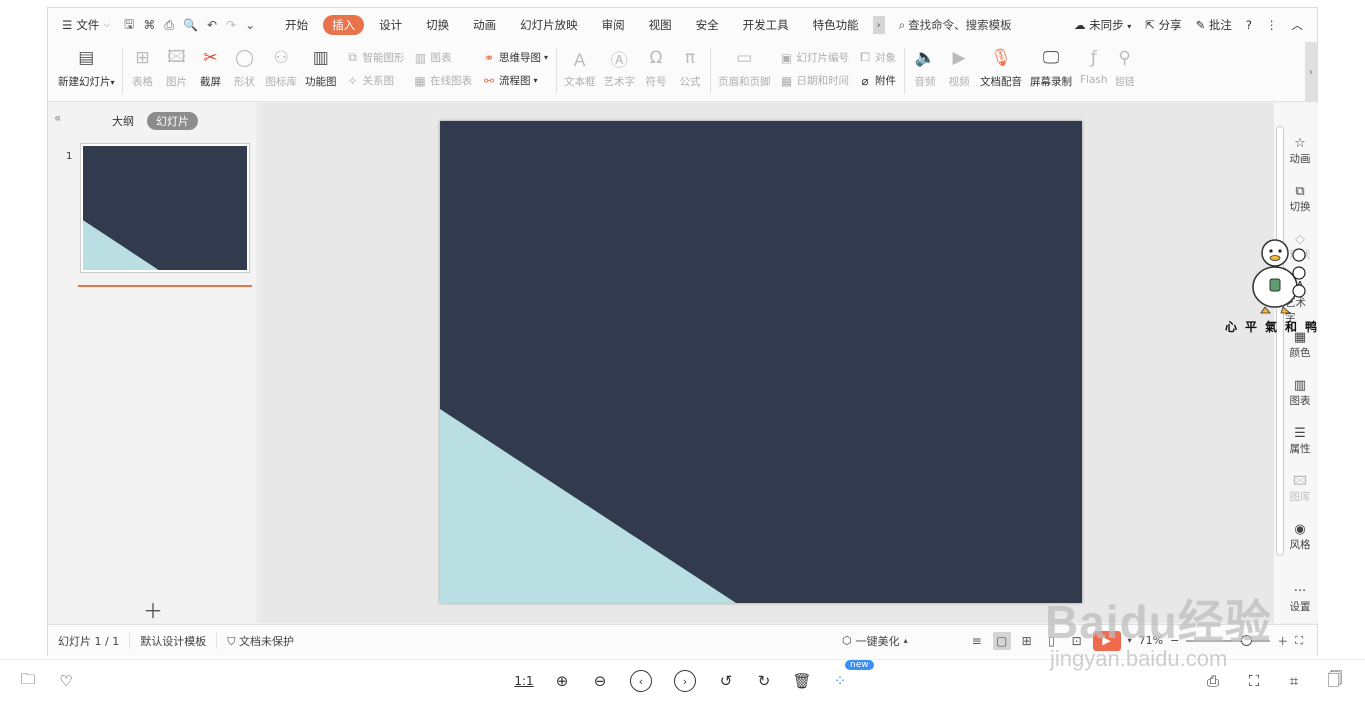  I want to click on tab-animation: 动画, so click(484, 25).